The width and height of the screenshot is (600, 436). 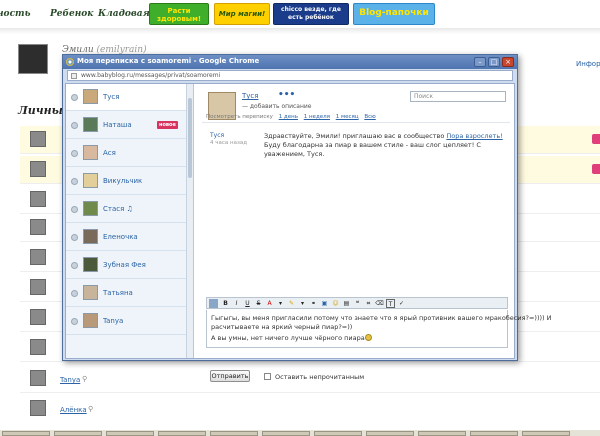 What do you see at coordinates (368, 303) in the screenshot?
I see `html-icon: ⌗` at bounding box center [368, 303].